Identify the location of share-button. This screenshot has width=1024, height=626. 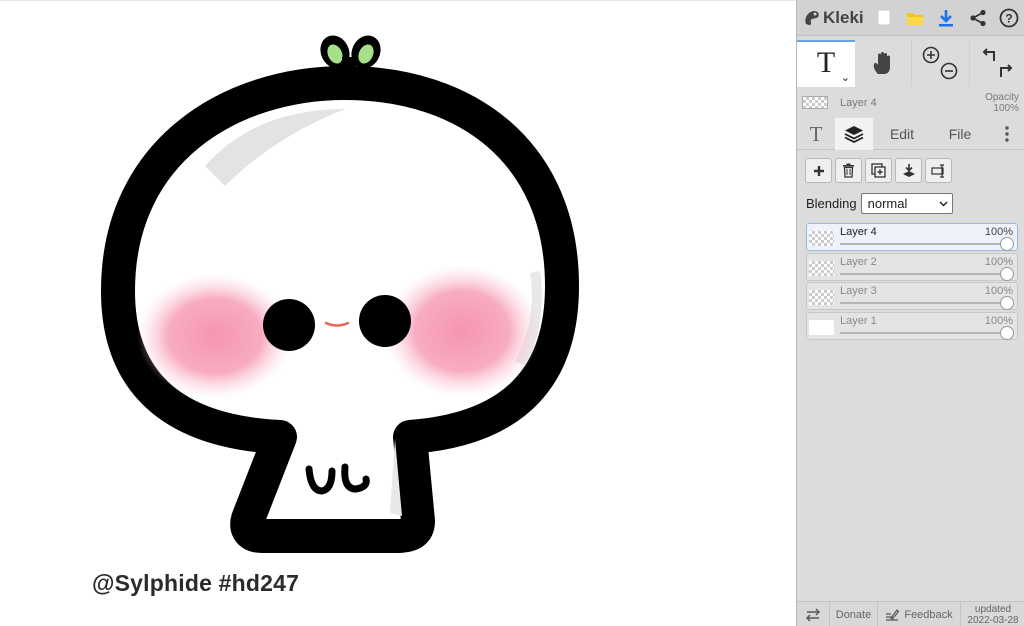
(977, 18).